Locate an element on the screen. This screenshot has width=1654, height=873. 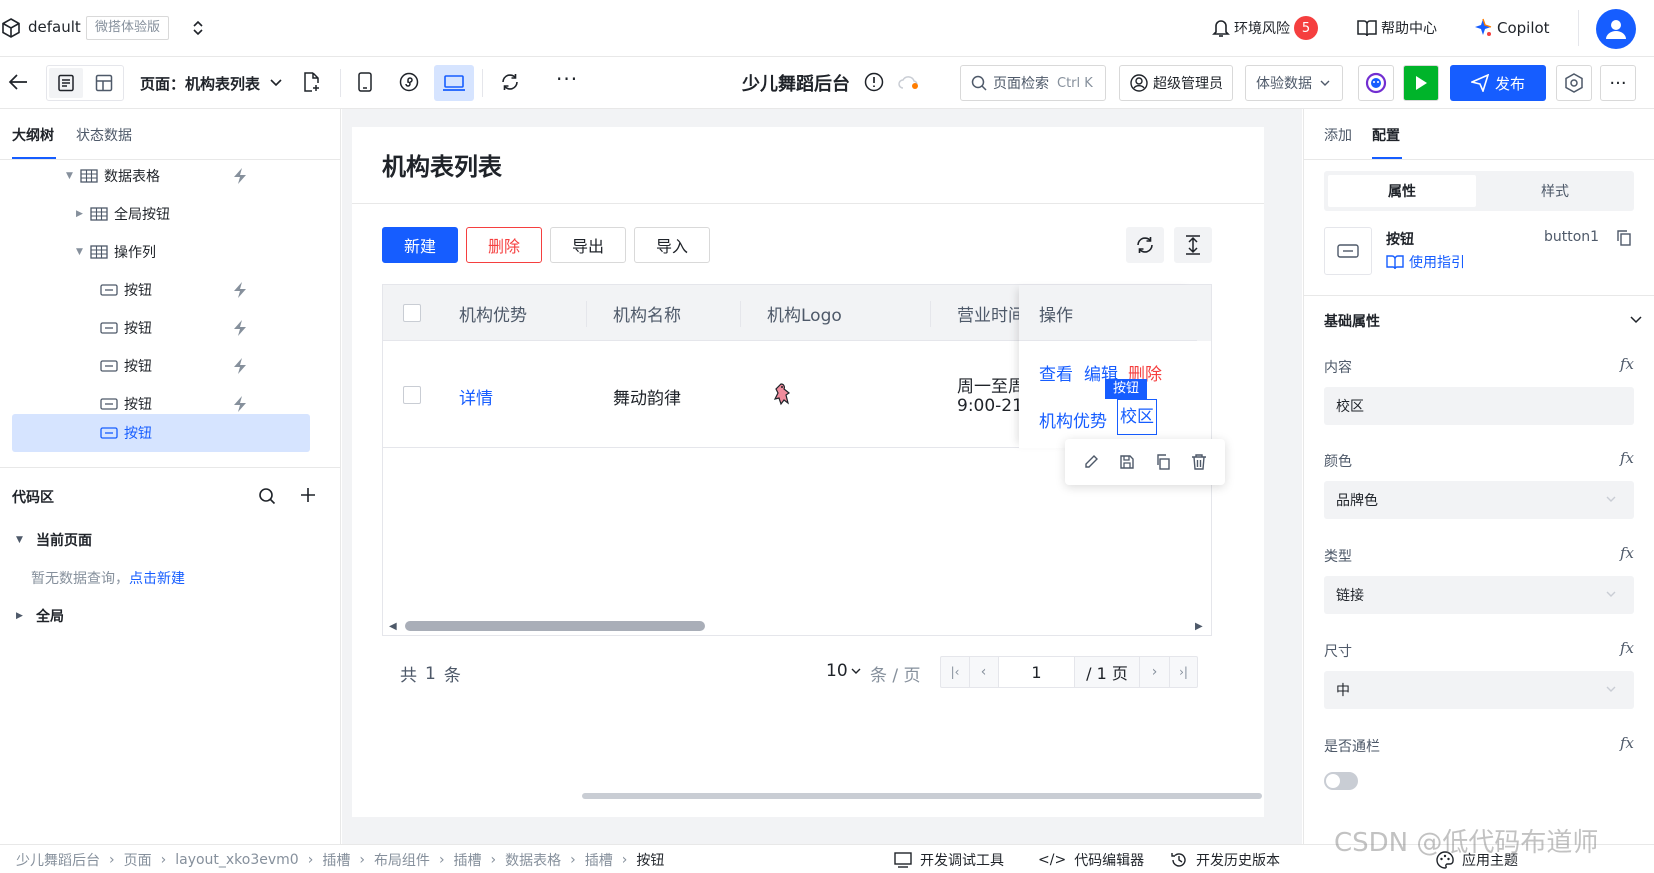
select-all-checkbox is located at coordinates (412, 313).